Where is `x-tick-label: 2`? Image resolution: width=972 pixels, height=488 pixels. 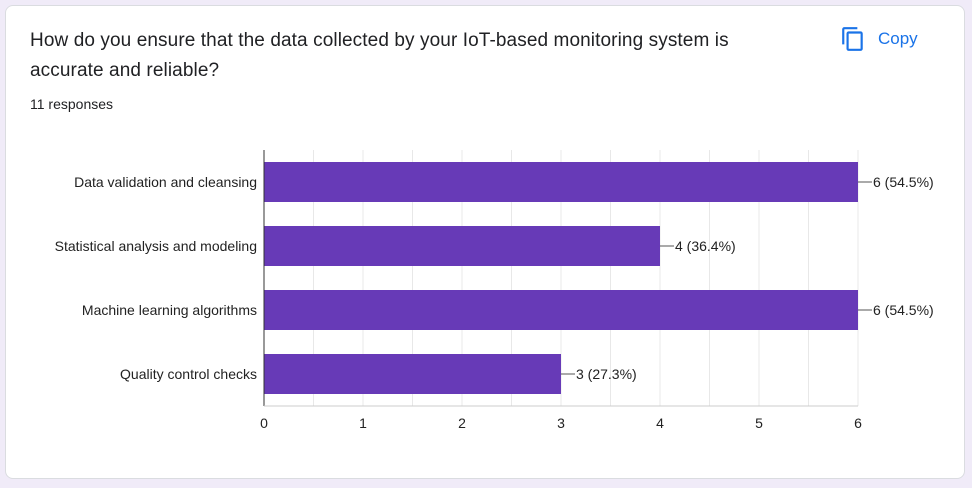
x-tick-label: 2 is located at coordinates (462, 423).